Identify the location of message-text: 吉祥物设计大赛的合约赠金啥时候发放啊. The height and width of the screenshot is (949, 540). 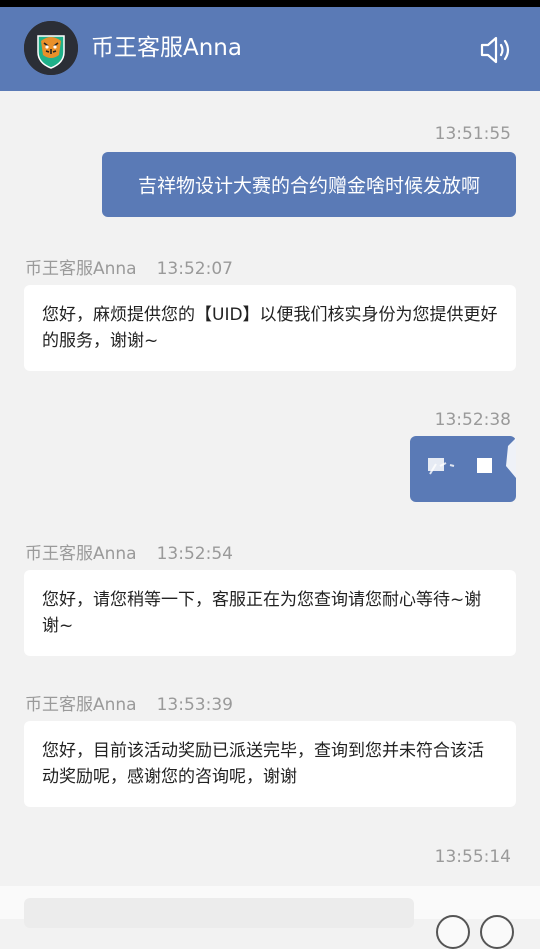
(308, 186).